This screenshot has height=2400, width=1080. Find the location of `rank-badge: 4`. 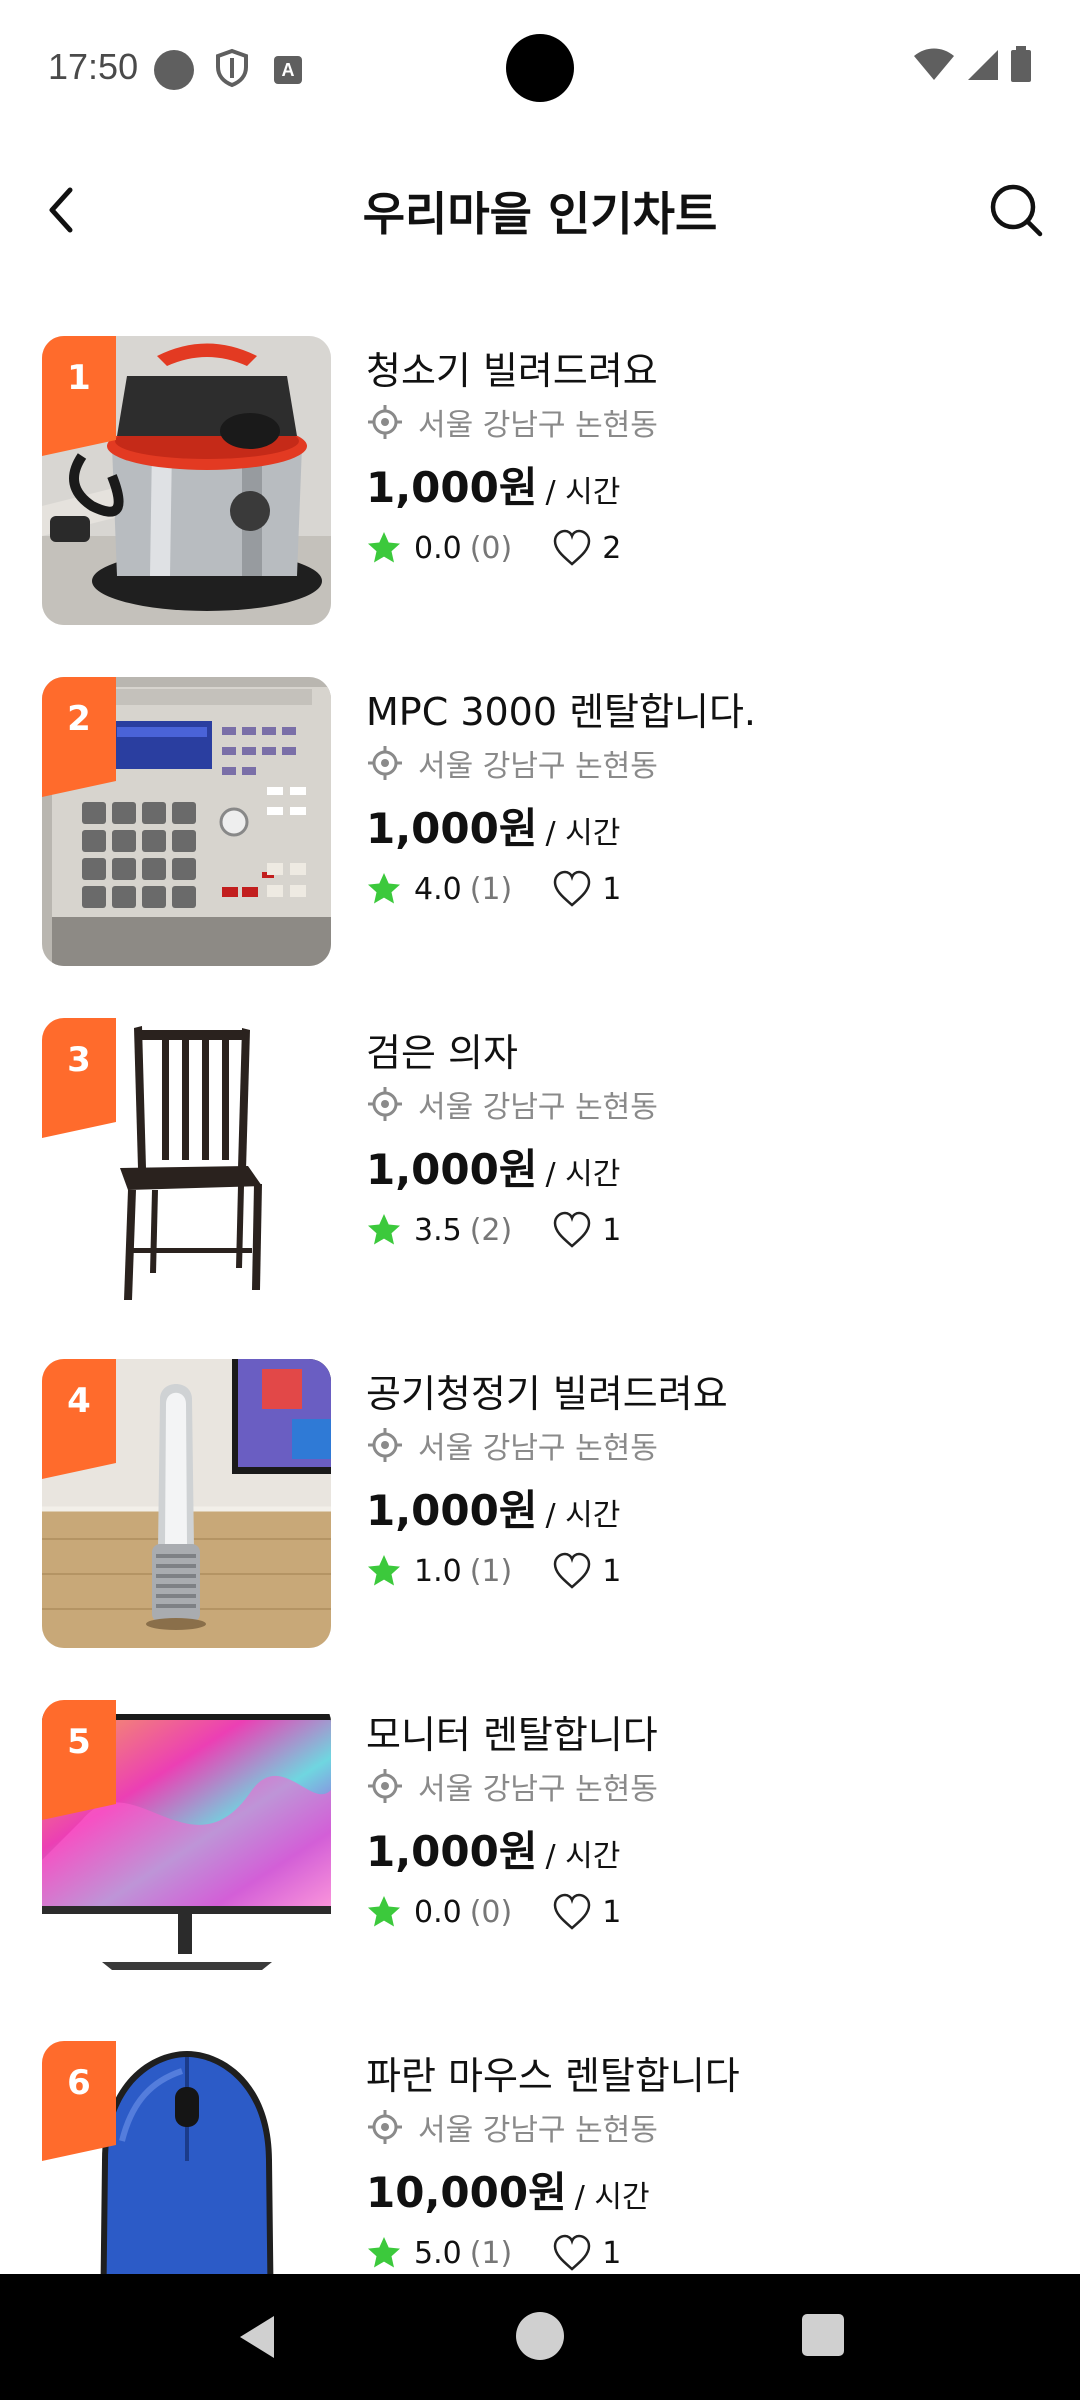

rank-badge: 4 is located at coordinates (79, 1419).